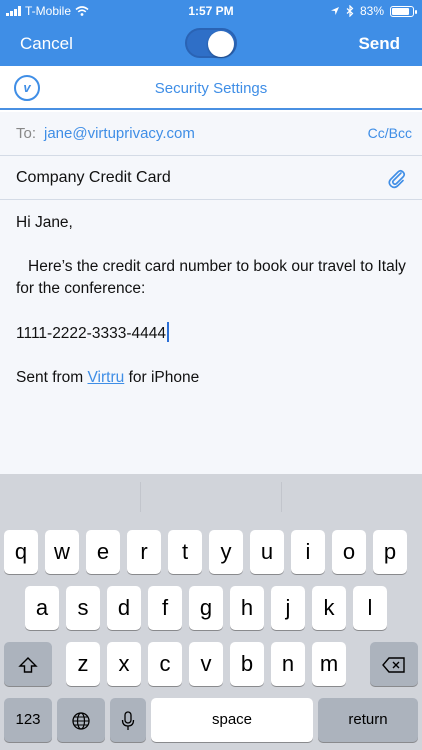  I want to click on to-row: To: jane@virtuprivacy.com Cc/Bcc, so click(211, 134).